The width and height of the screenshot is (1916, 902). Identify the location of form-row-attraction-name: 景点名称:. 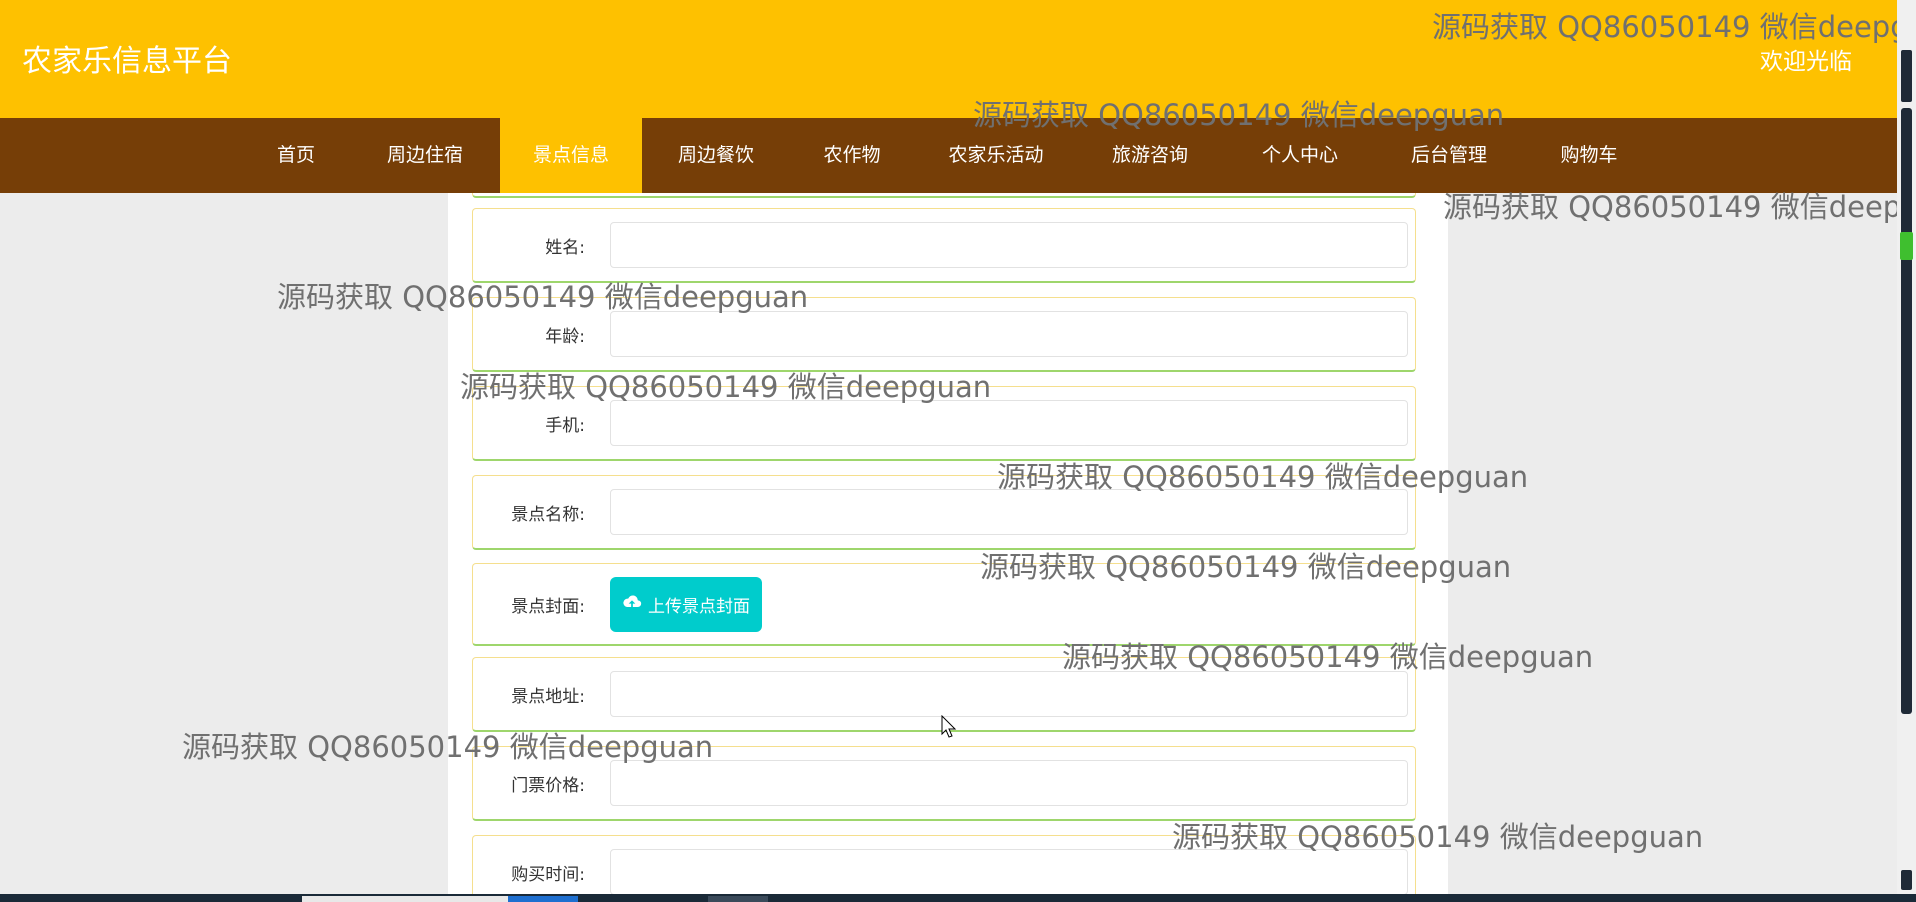
(944, 512).